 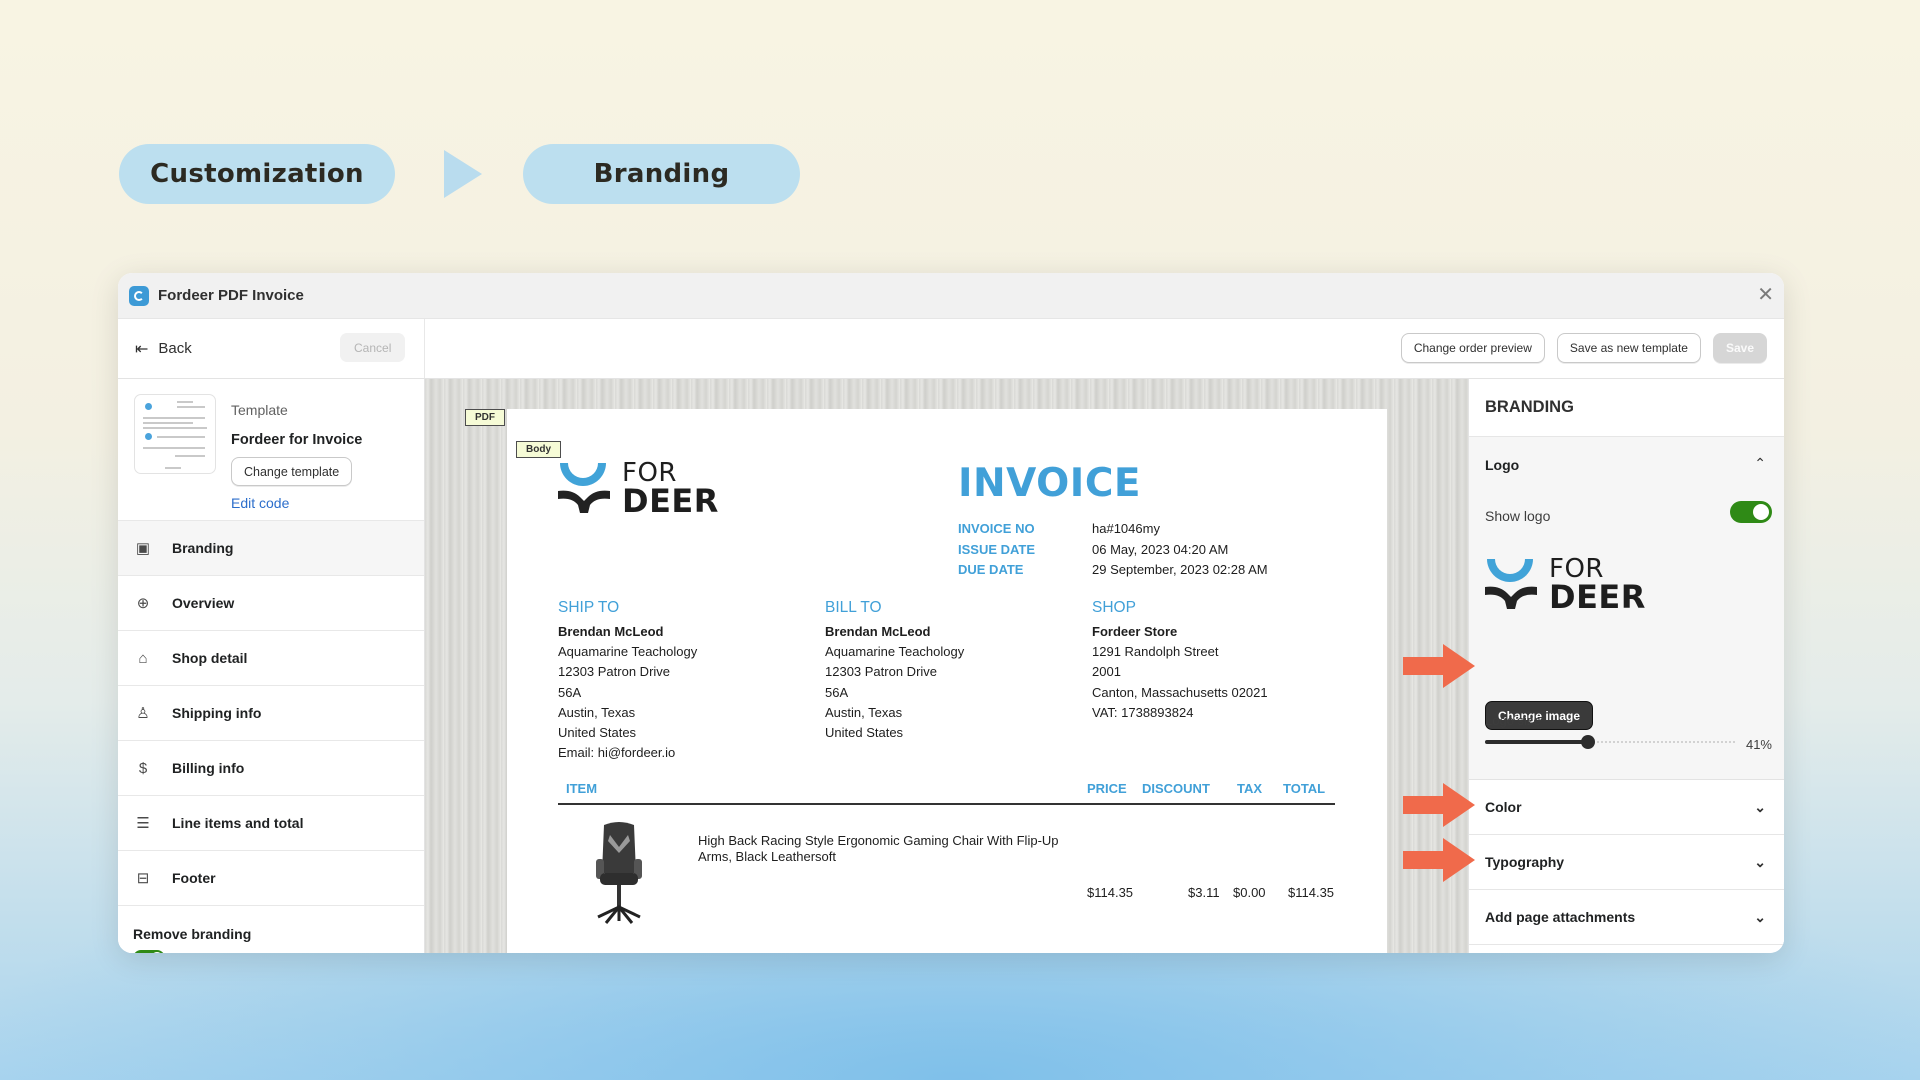 What do you see at coordinates (208, 768) in the screenshot?
I see `sidebar-item-label: Billing info` at bounding box center [208, 768].